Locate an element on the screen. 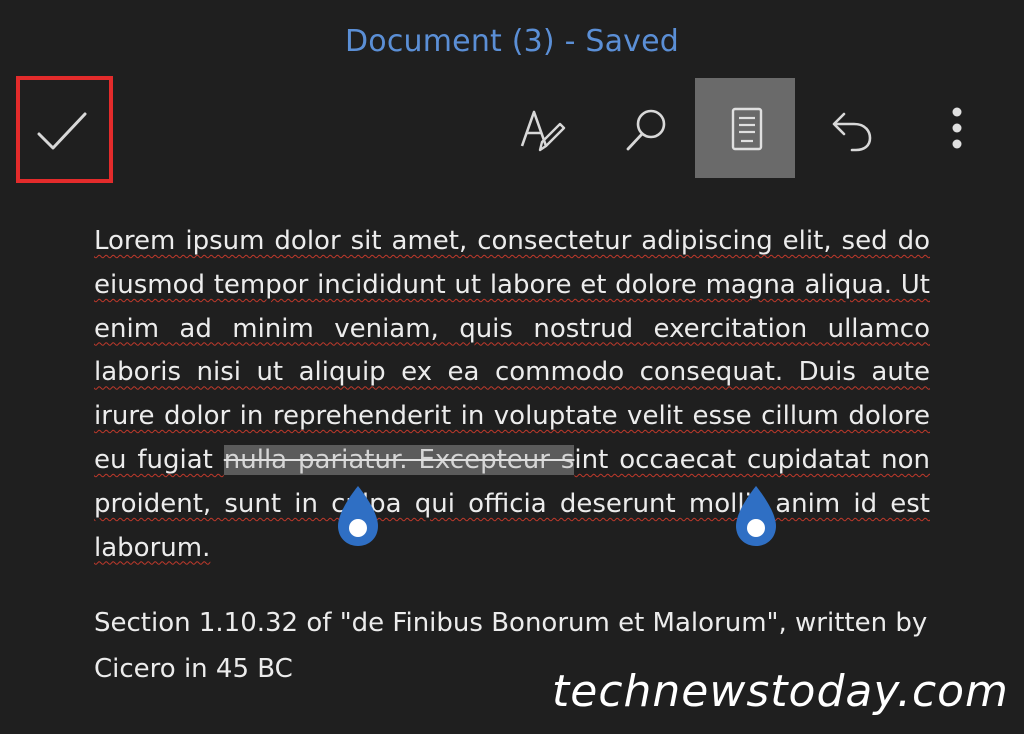  done-button is located at coordinates (64, 129).